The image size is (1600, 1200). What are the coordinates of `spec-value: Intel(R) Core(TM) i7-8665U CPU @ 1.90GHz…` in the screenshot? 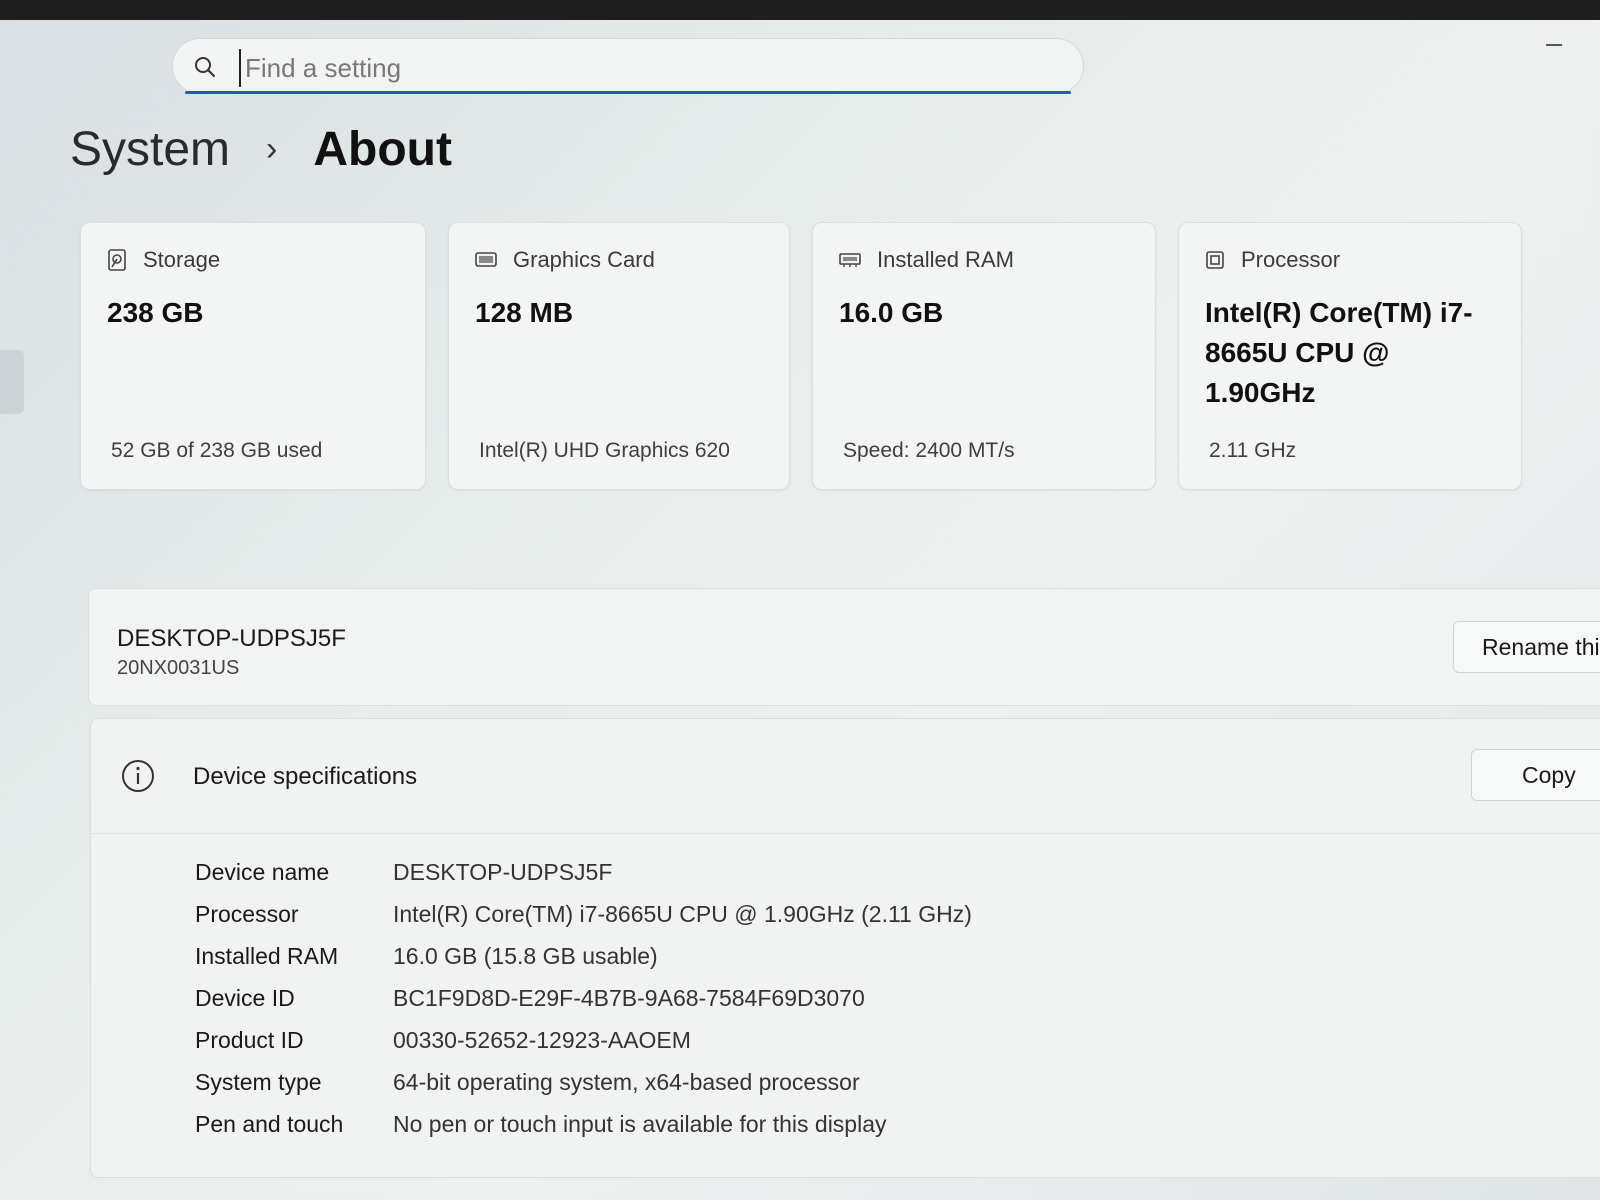 It's located at (682, 913).